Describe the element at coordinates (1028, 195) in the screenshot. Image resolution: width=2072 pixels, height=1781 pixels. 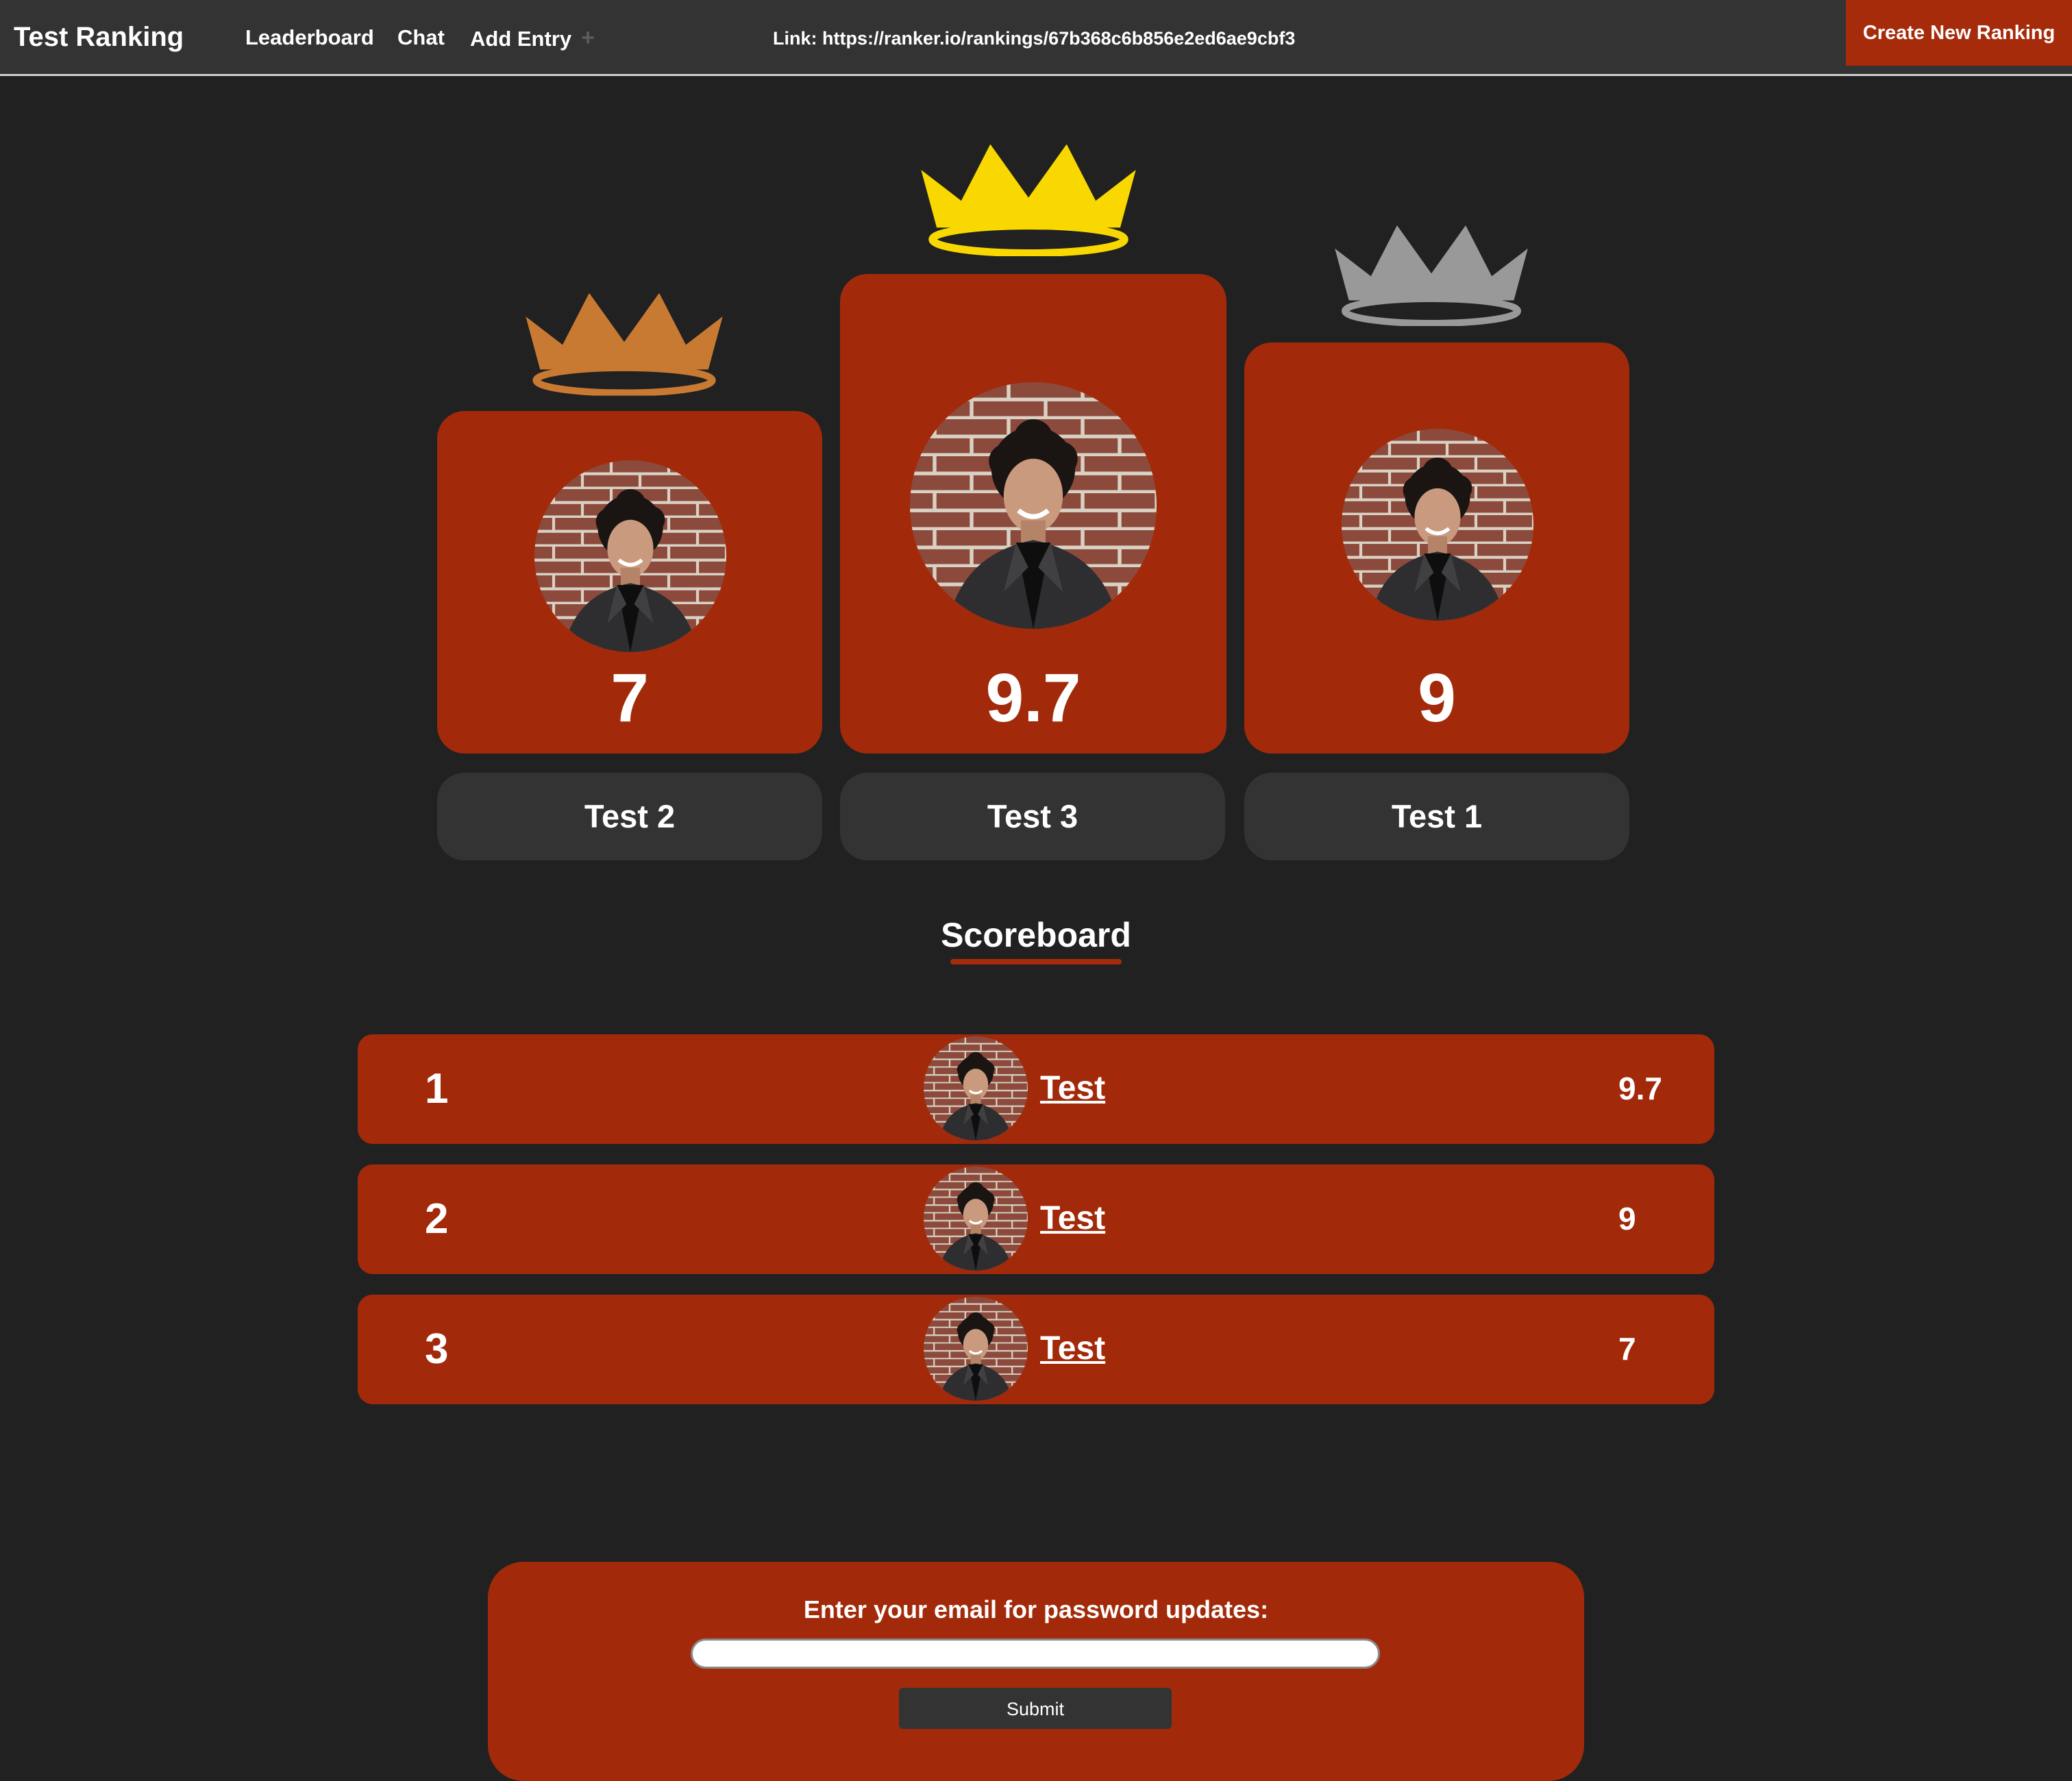
I see `gold-crown-icon` at that location.